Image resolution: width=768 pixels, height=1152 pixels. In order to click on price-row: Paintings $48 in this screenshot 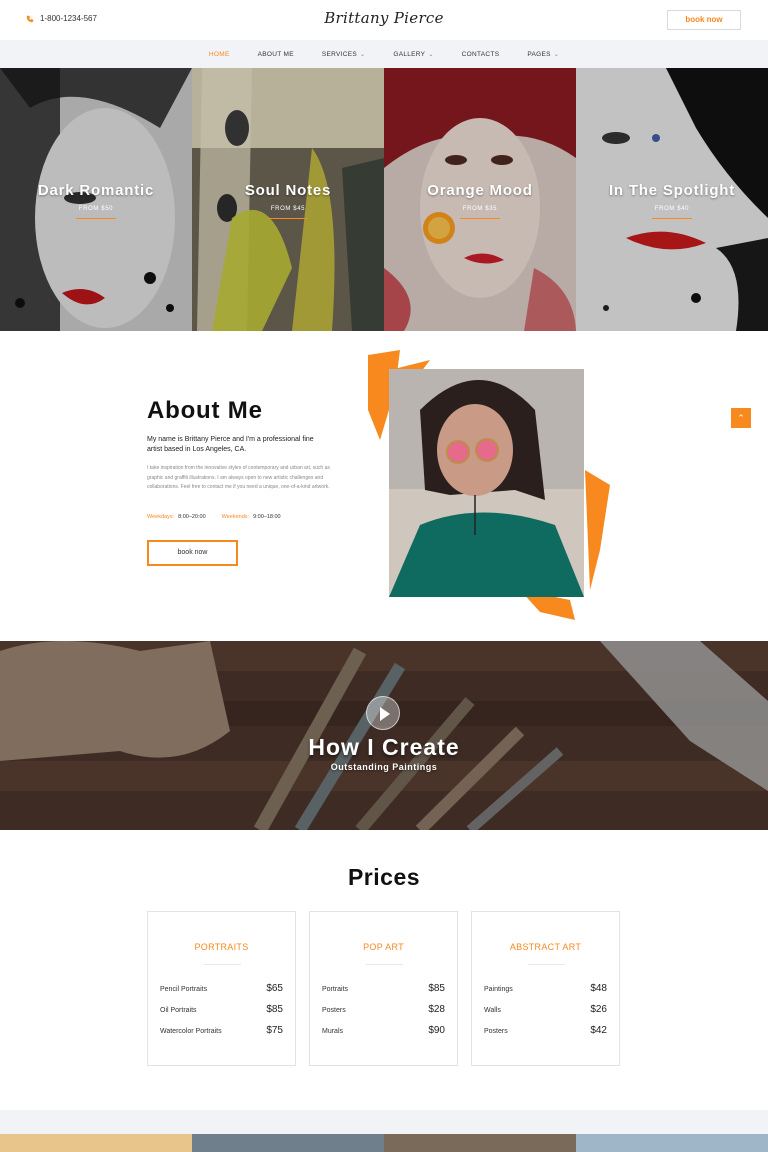, I will do `click(545, 988)`.